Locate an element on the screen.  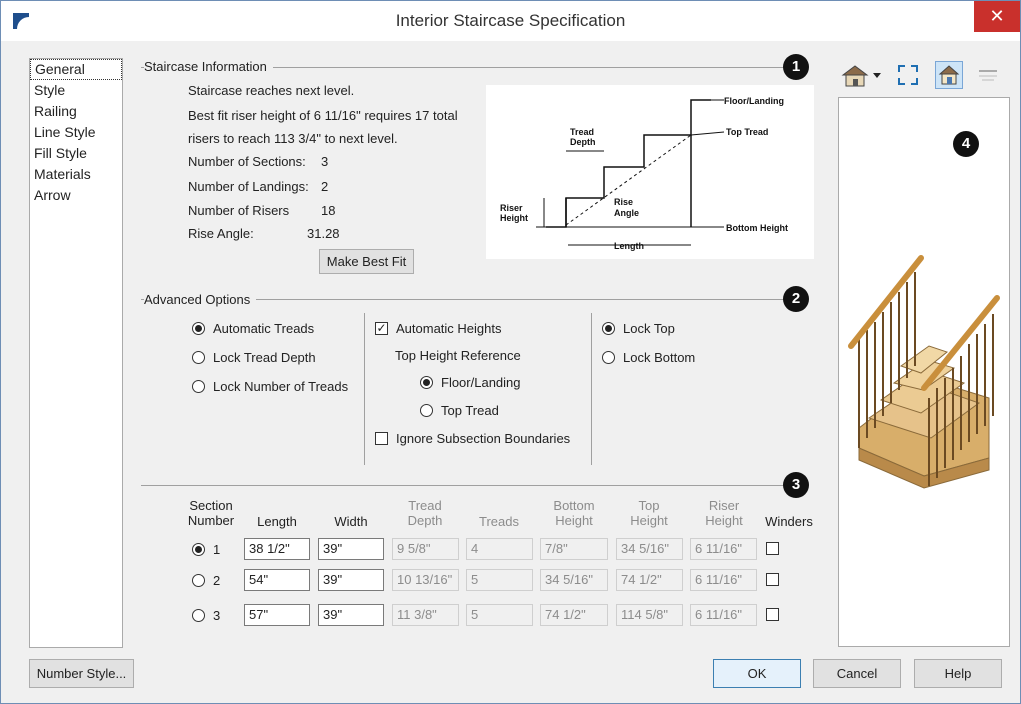
nav-item-arrow: Arrow is located at coordinates (76, 195).